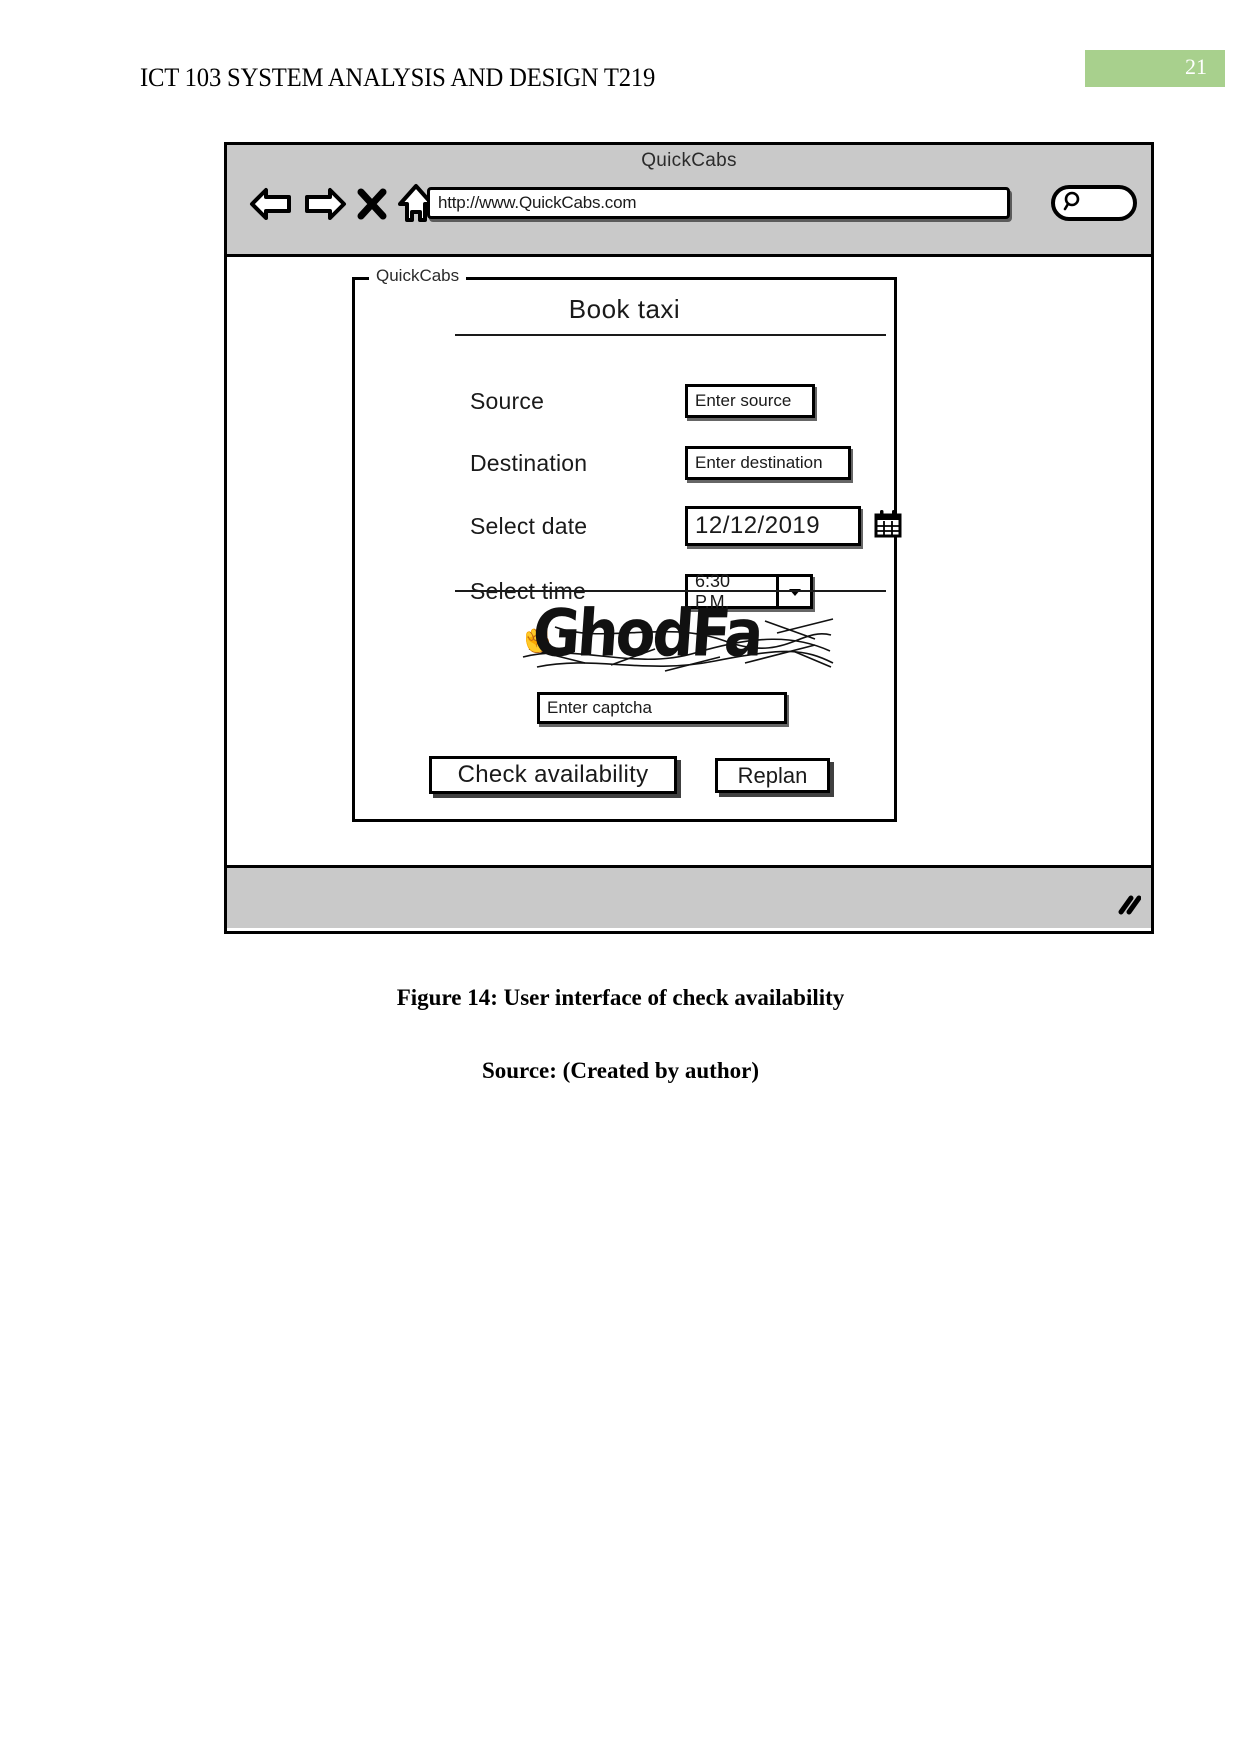  I want to click on stop-x-icon, so click(372, 204).